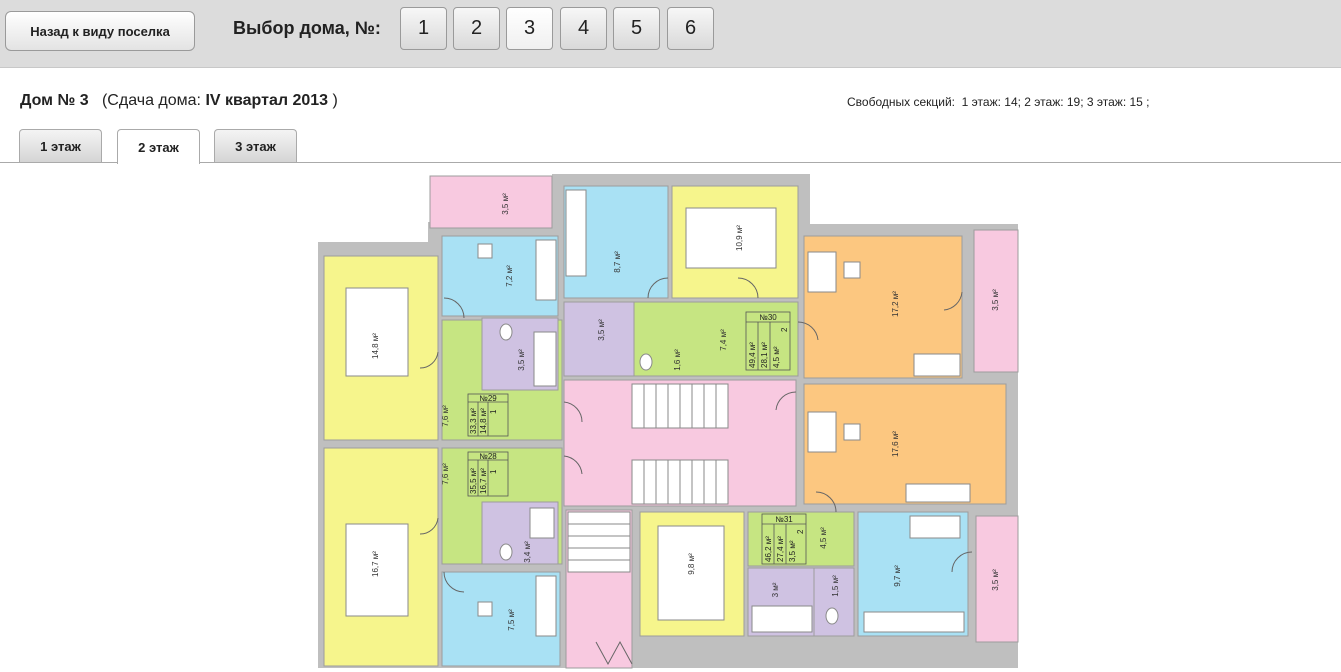 Image resolution: width=1341 pixels, height=672 pixels. What do you see at coordinates (521, 360) in the screenshot?
I see `label-bath-29: 3,5 м²` at bounding box center [521, 360].